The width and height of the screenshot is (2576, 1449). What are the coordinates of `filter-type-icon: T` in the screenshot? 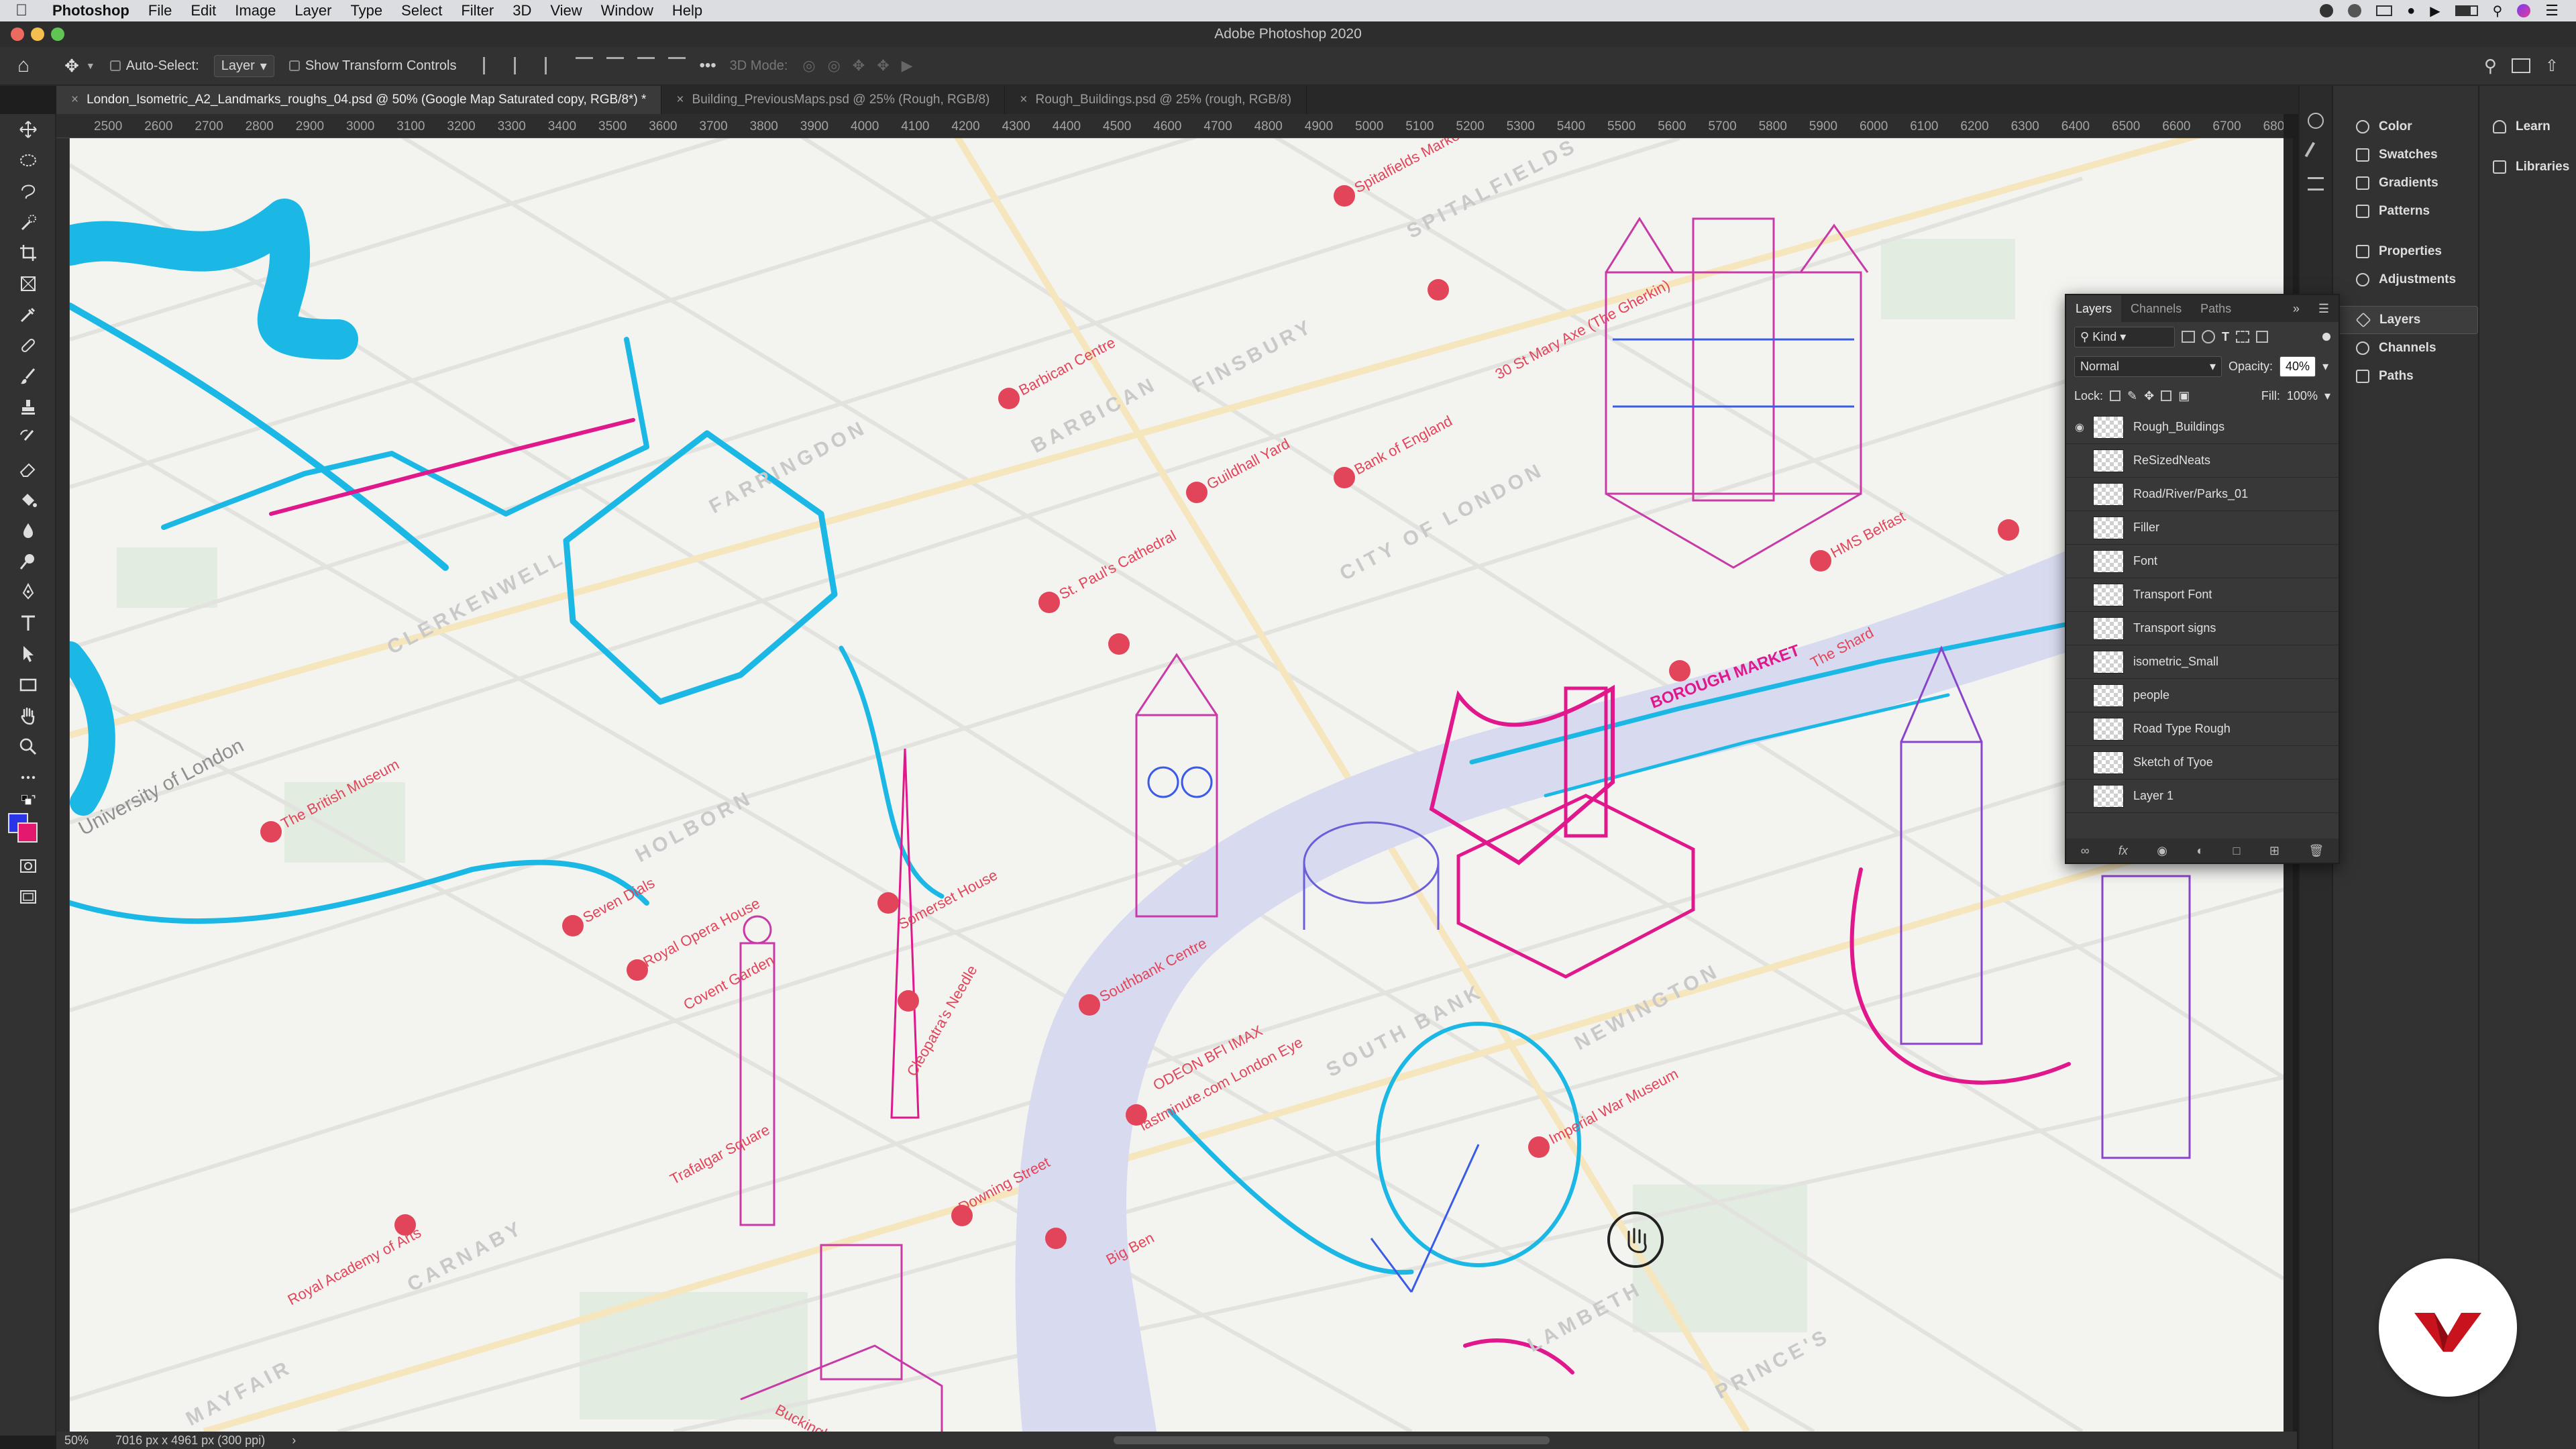 It's located at (2225, 337).